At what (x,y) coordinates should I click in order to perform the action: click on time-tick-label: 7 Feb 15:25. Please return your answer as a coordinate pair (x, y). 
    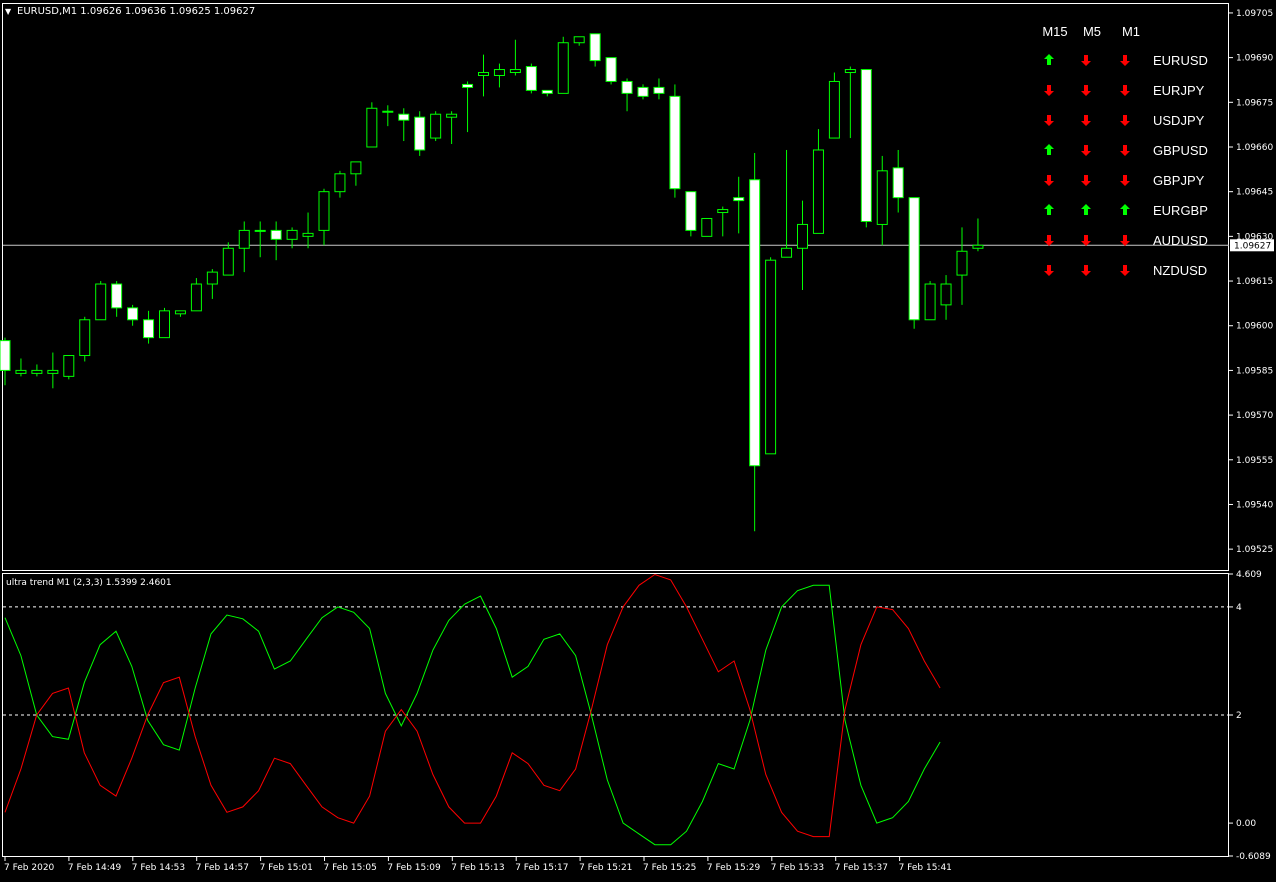
    Looking at the image, I should click on (669, 868).